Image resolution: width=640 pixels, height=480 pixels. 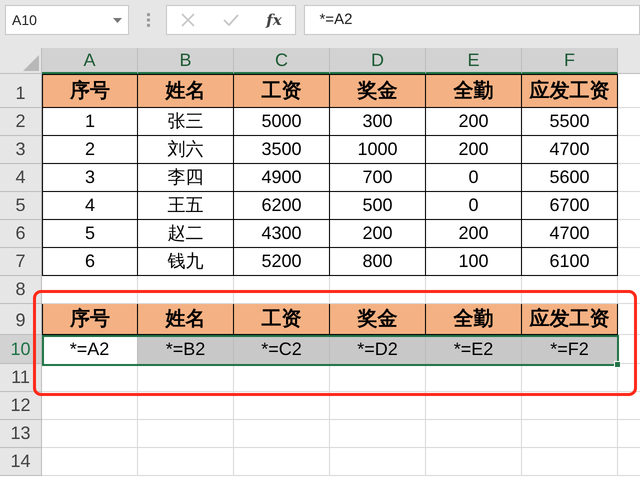 What do you see at coordinates (21, 349) in the screenshot?
I see `row-header: 10` at bounding box center [21, 349].